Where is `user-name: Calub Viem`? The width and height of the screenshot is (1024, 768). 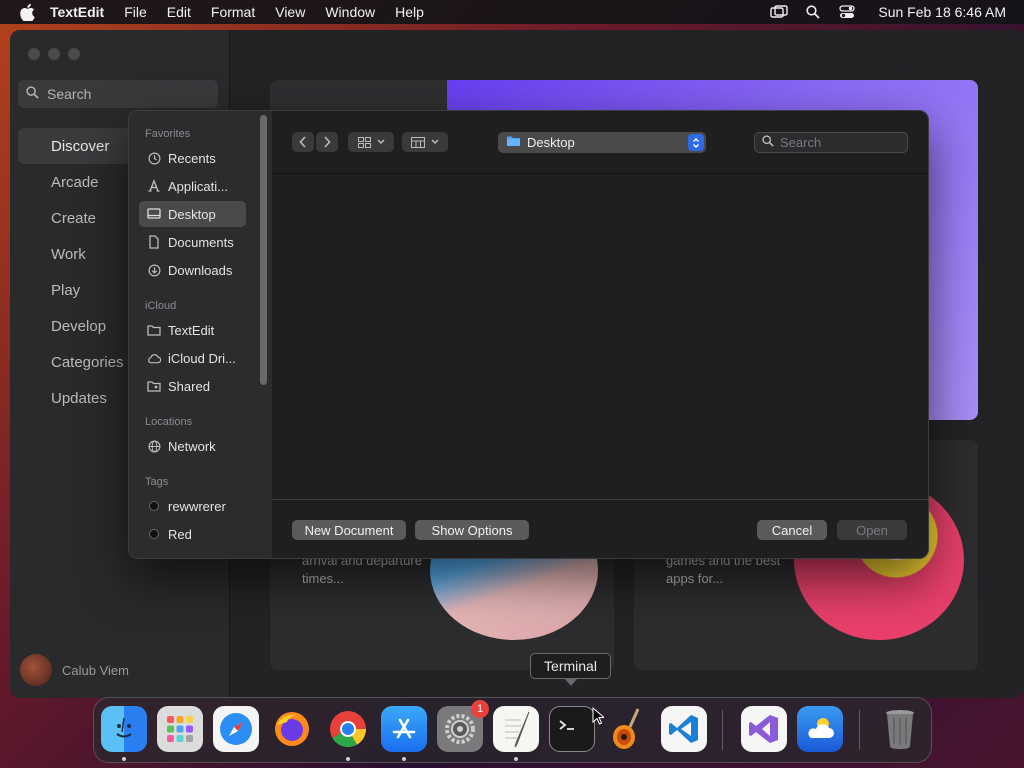
user-name: Calub Viem is located at coordinates (95, 670).